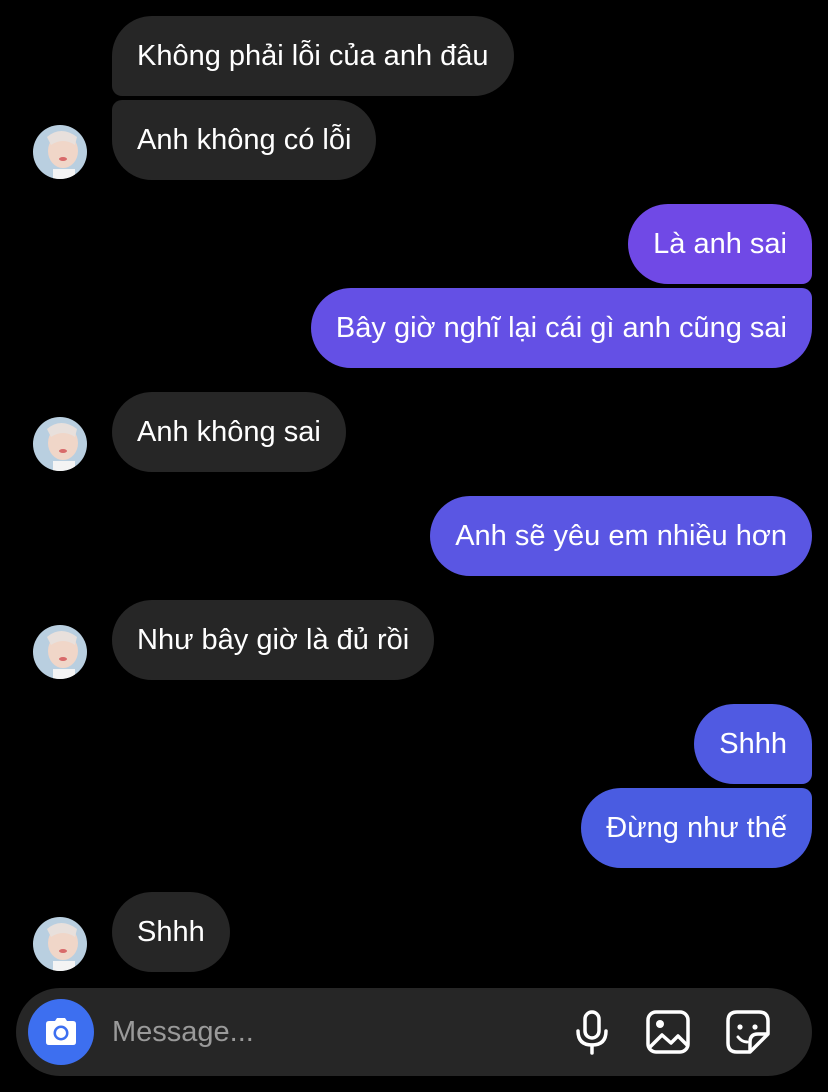 The height and width of the screenshot is (1092, 828). I want to click on gallery-button, so click(668, 1032).